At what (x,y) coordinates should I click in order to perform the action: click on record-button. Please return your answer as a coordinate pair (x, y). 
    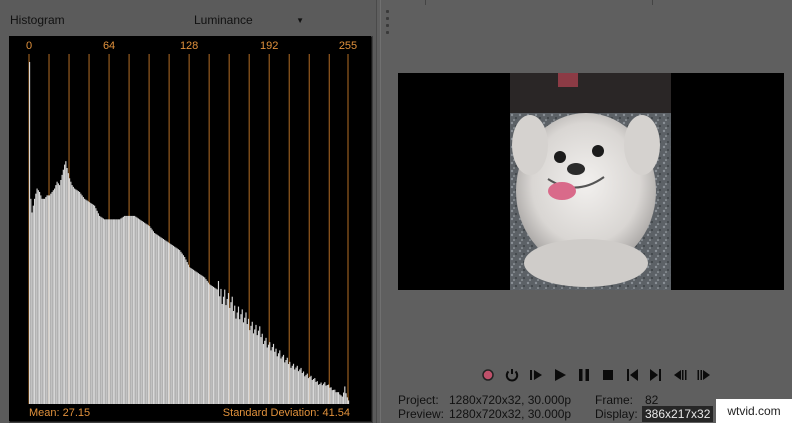
    Looking at the image, I should click on (488, 375).